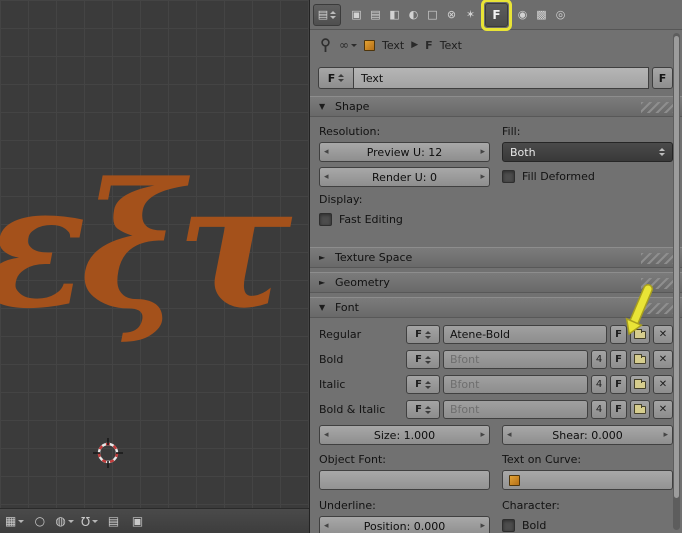  What do you see at coordinates (496, 282) in the screenshot?
I see `panel-header-geometry: ► Geometry` at bounding box center [496, 282].